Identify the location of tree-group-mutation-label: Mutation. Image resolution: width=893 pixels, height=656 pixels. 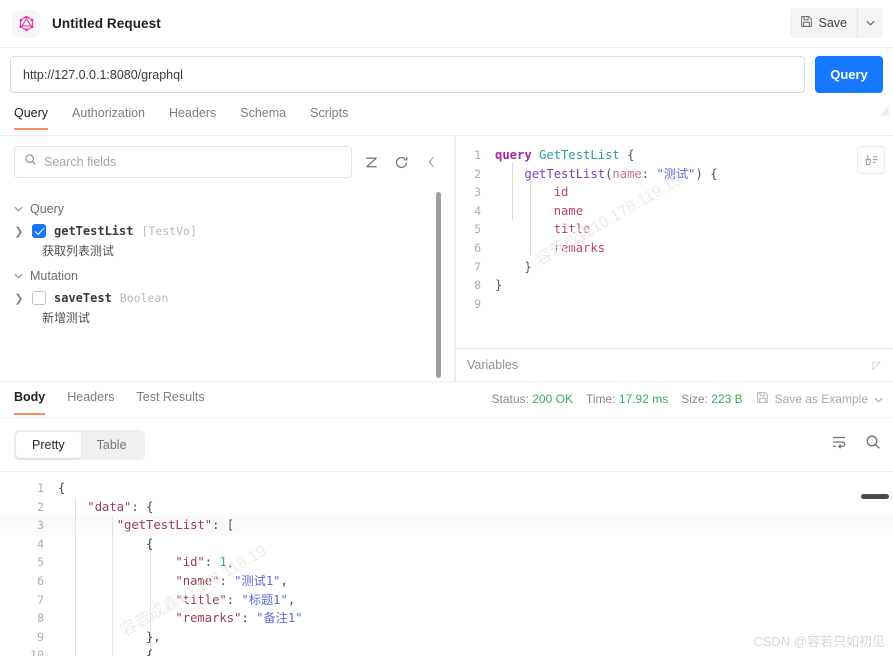
(54, 276).